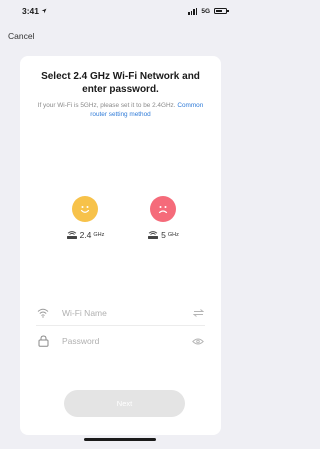 The width and height of the screenshot is (320, 449). Describe the element at coordinates (198, 341) in the screenshot. I see `eye-icon` at that location.